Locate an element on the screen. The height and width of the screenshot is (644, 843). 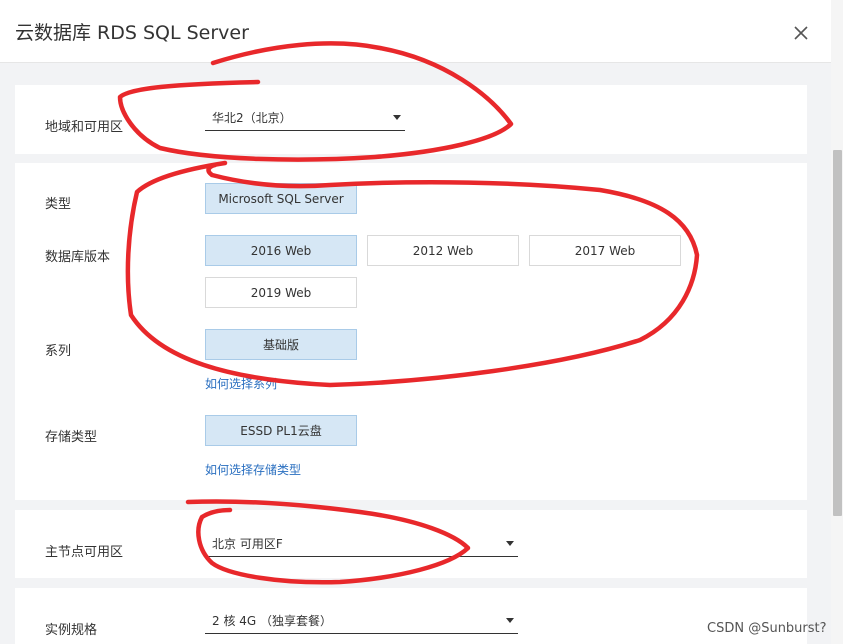
region-select: 华北2（北京） is located at coordinates (305, 118).